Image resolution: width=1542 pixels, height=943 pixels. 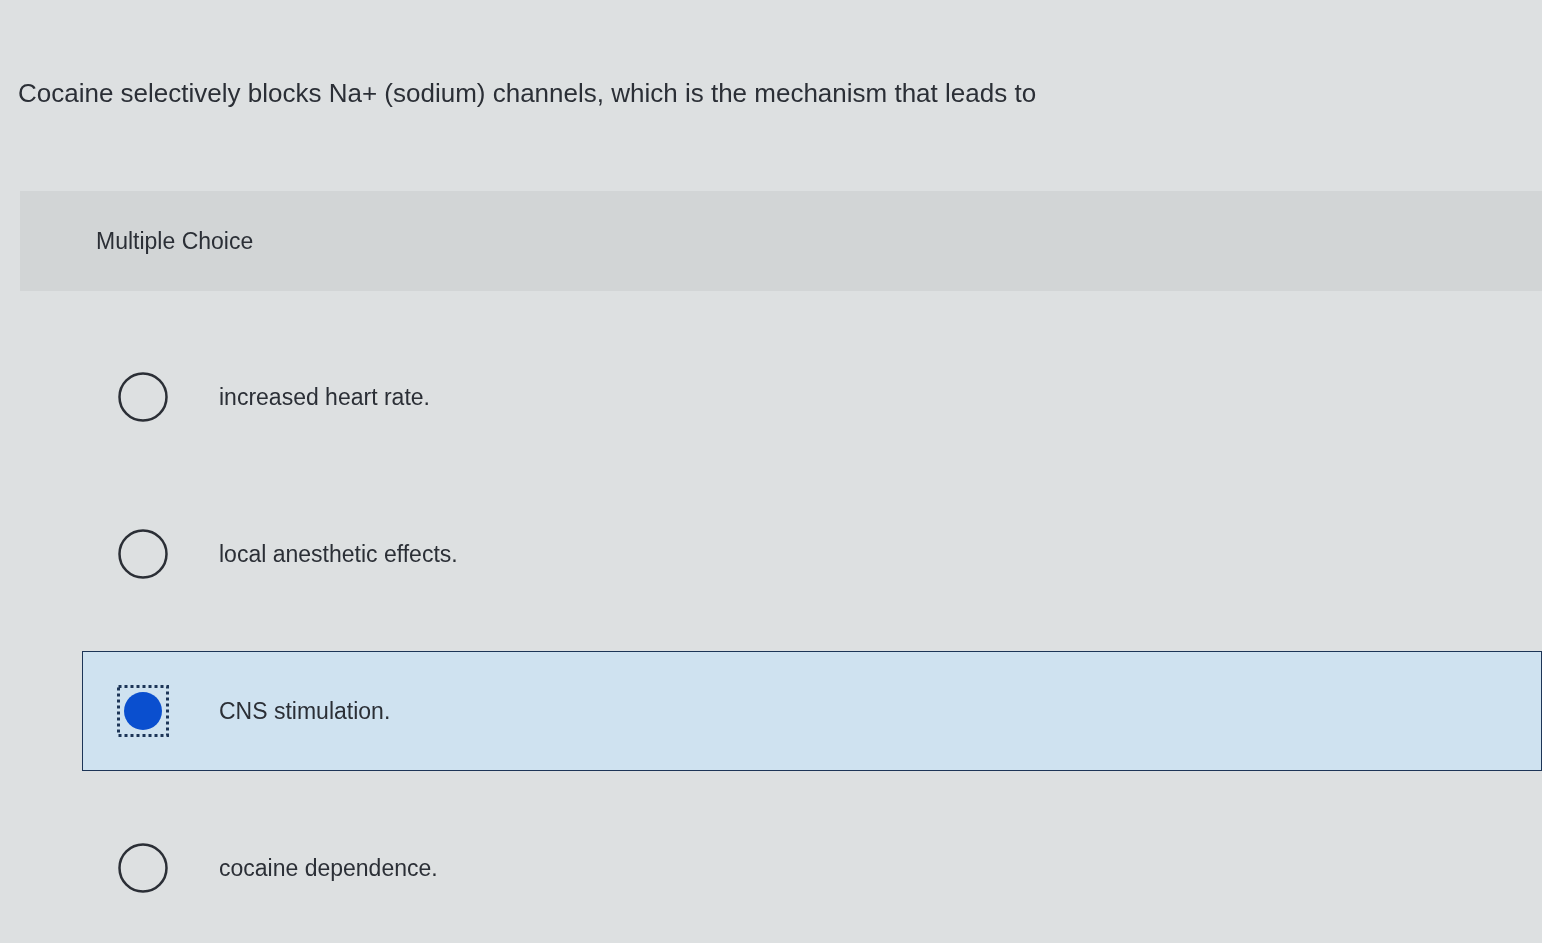 I want to click on option-label: increased heart rate., so click(x=324, y=397).